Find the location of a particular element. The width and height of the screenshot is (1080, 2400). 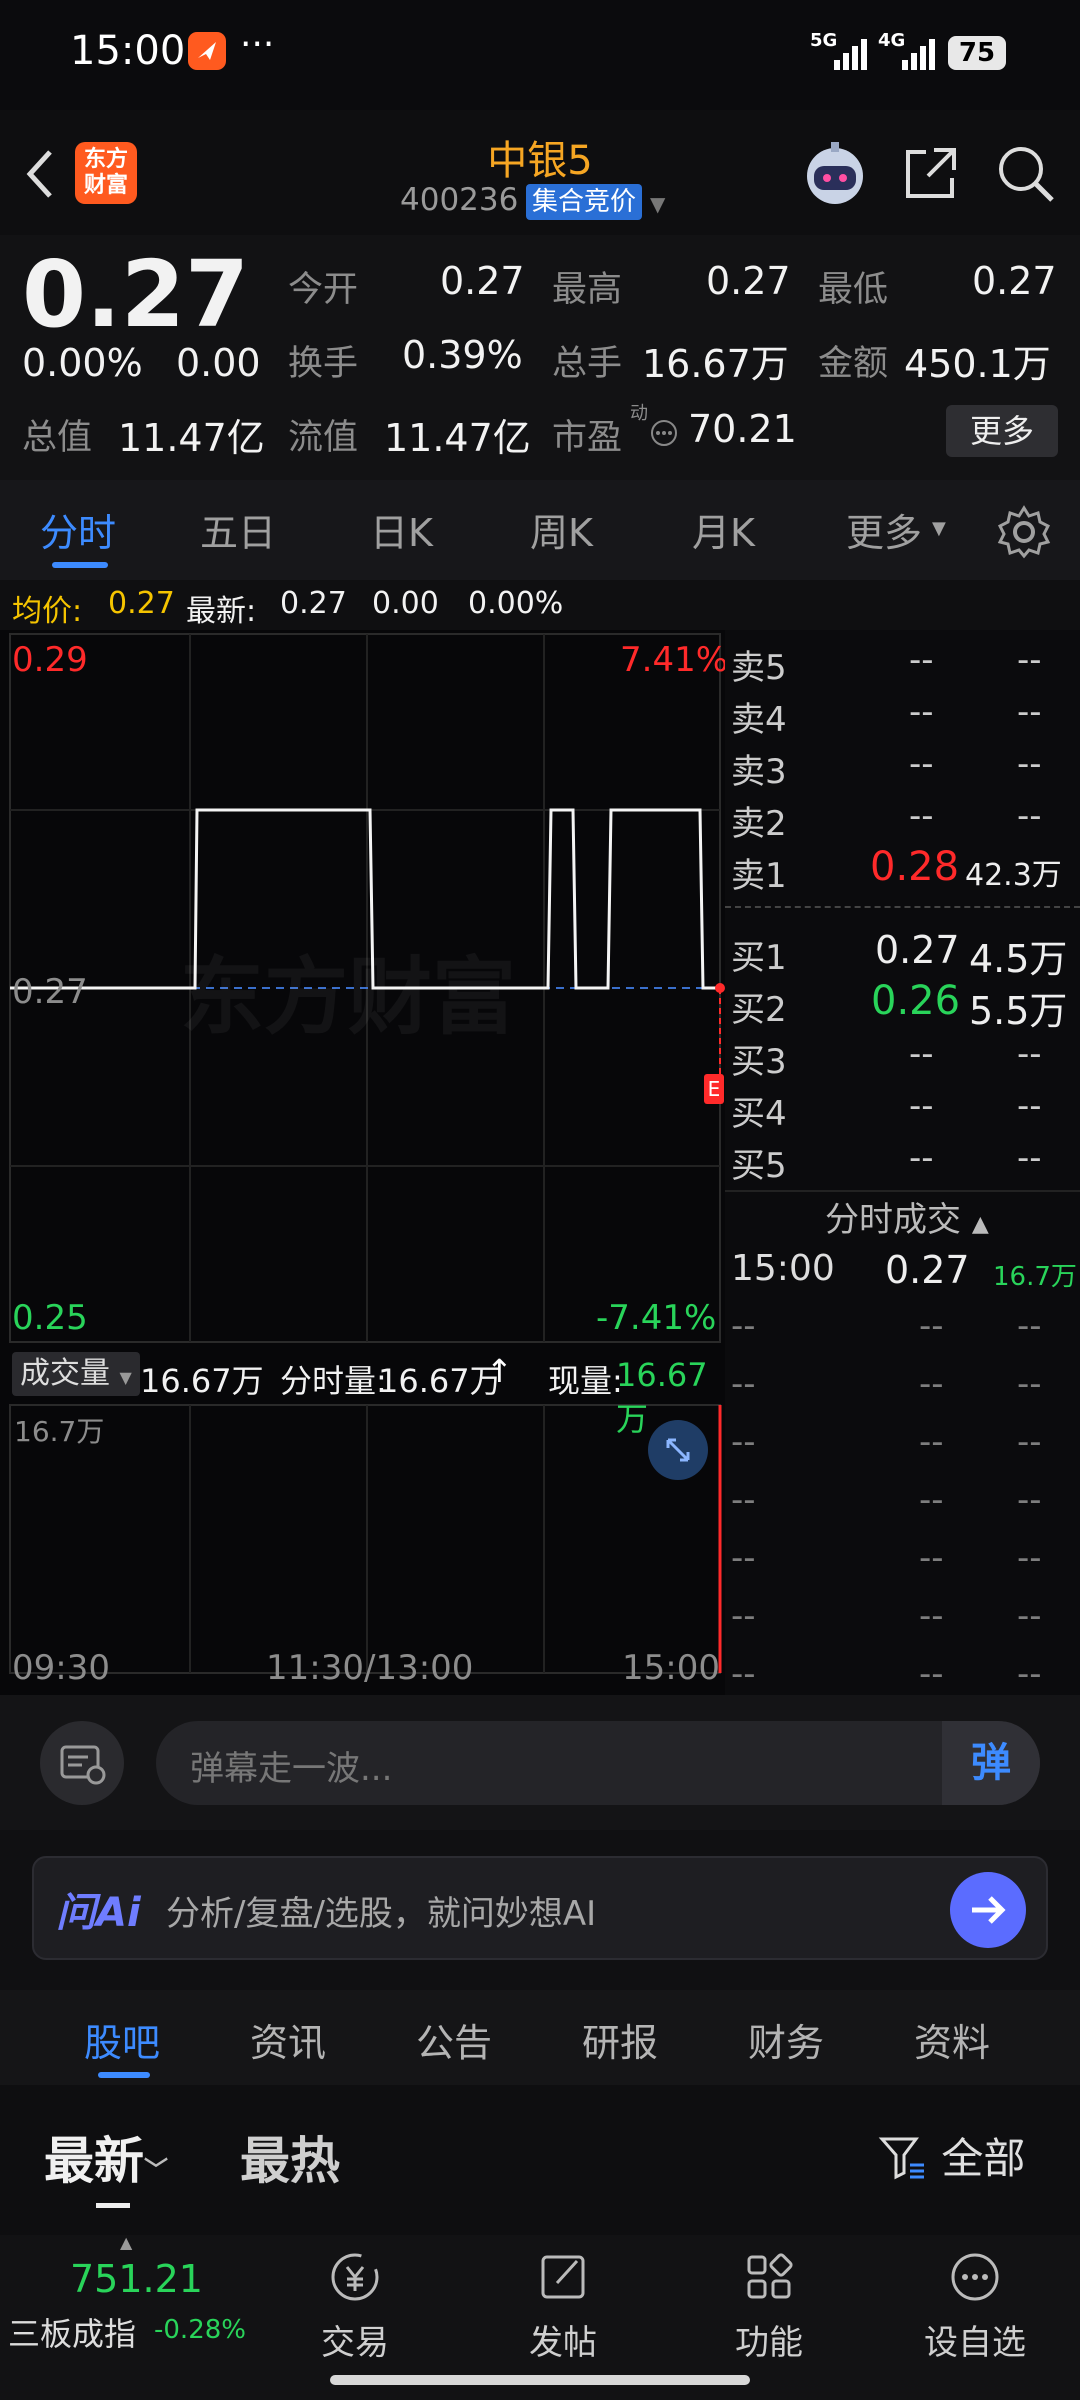

low-label: 最低 is located at coordinates (853, 290).